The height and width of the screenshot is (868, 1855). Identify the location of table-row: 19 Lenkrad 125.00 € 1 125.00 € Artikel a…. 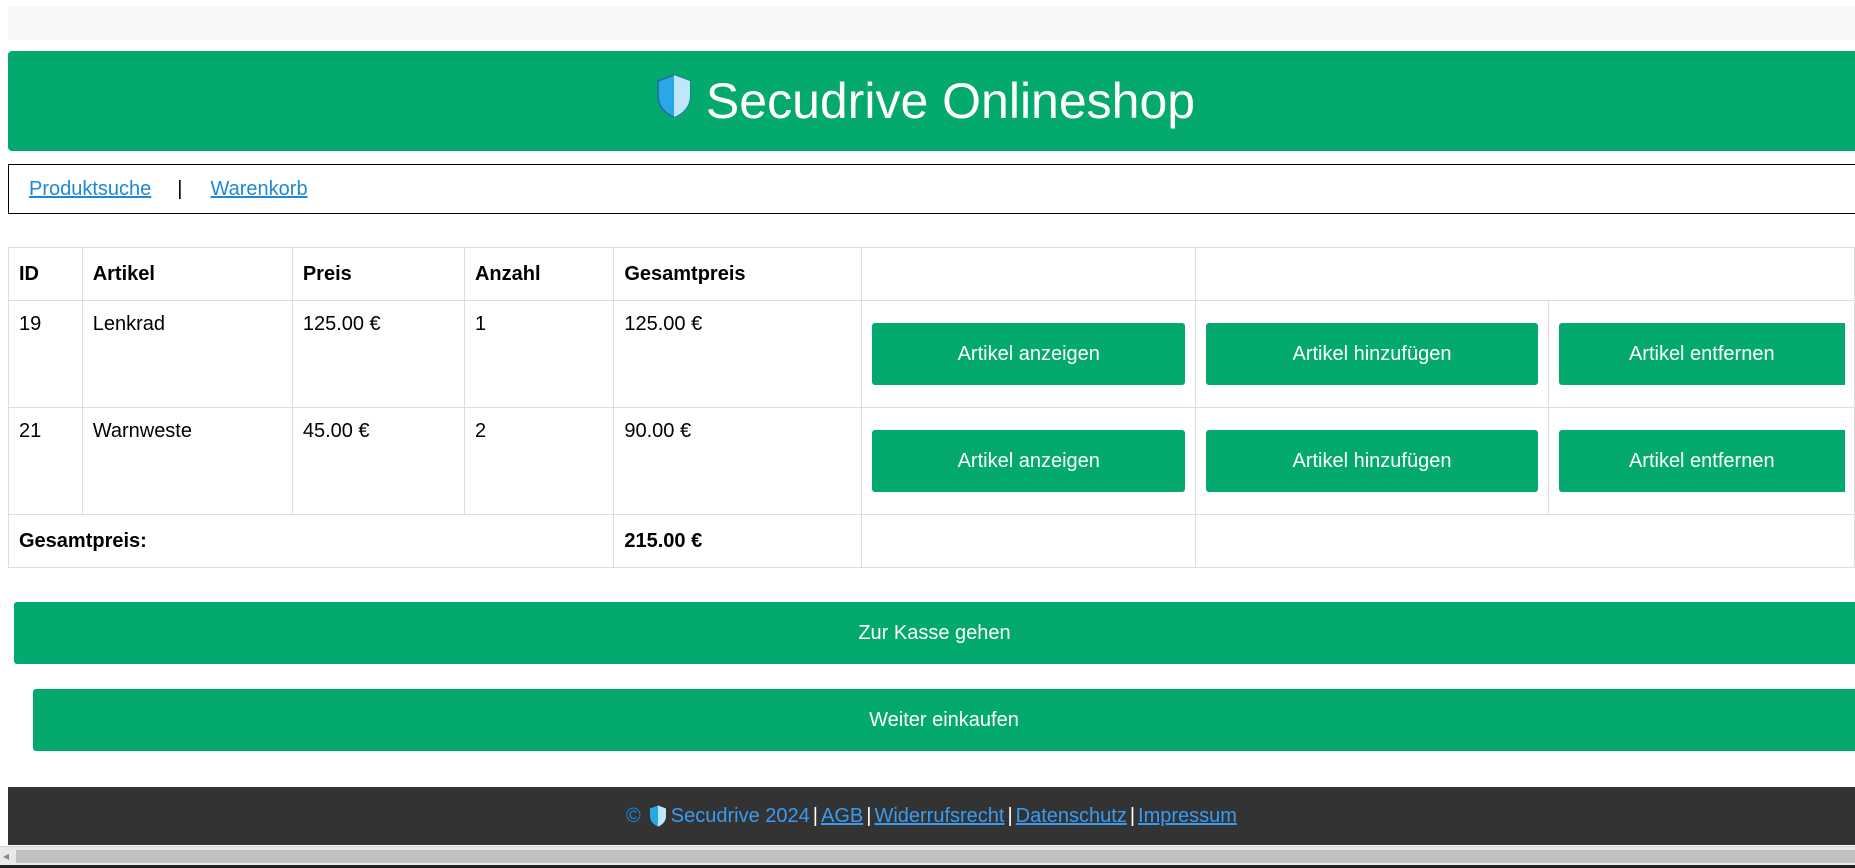
(931, 354).